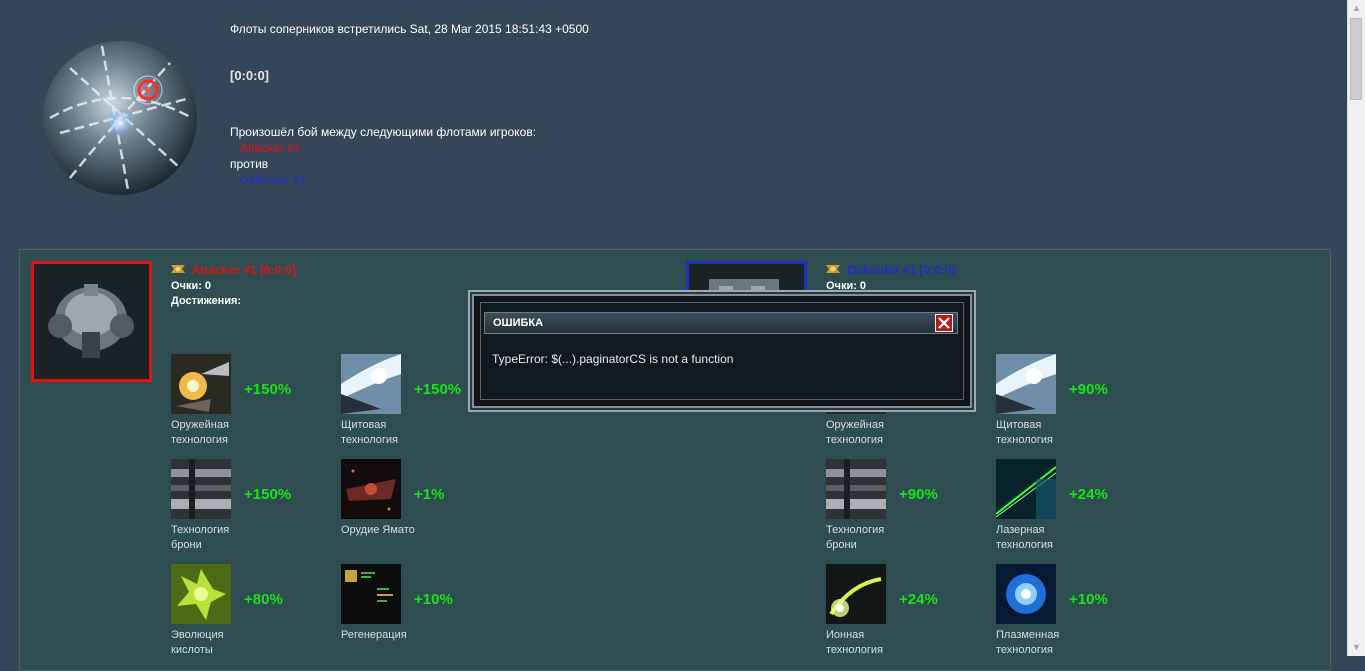 Image resolution: width=1365 pixels, height=671 pixels. Describe the element at coordinates (1356, 59) in the screenshot. I see `scrollbar-thumb` at that location.